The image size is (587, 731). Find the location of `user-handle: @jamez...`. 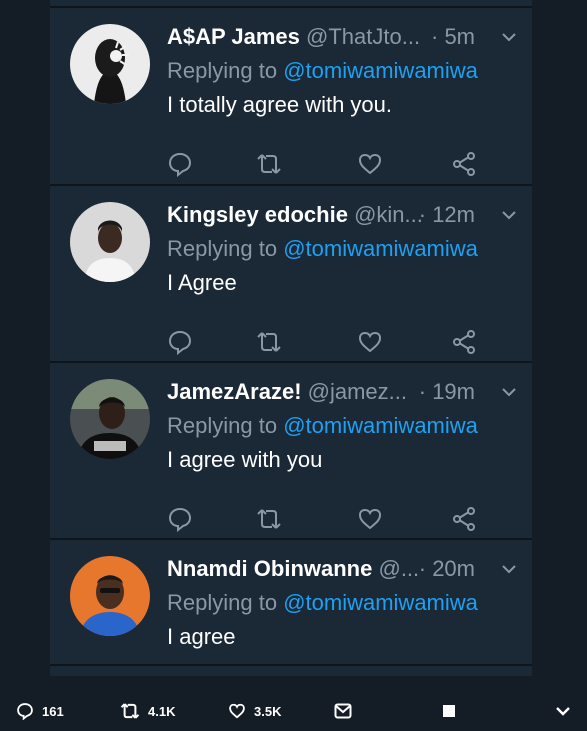

user-handle: @jamez... is located at coordinates (357, 391).